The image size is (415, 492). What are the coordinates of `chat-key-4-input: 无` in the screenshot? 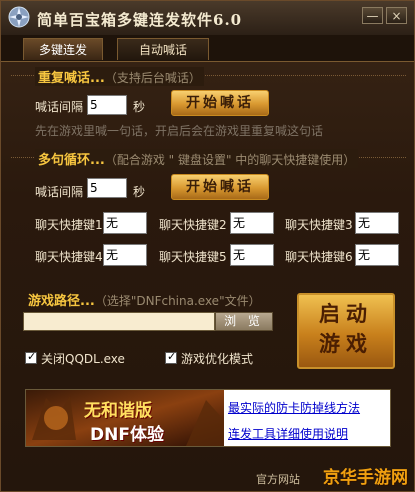 It's located at (125, 255).